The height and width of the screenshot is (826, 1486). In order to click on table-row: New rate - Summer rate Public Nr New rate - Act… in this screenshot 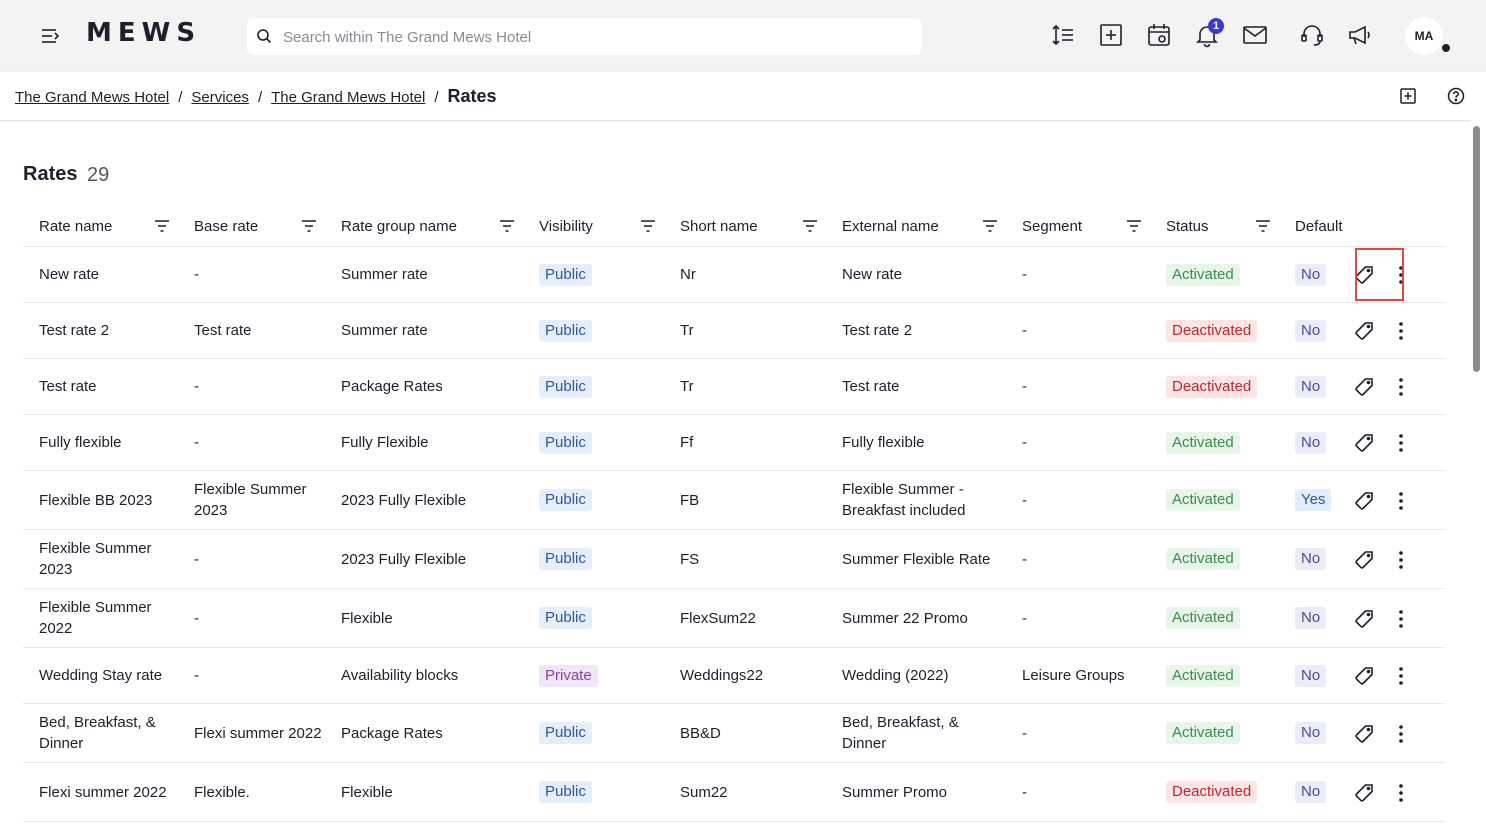, I will do `click(734, 274)`.